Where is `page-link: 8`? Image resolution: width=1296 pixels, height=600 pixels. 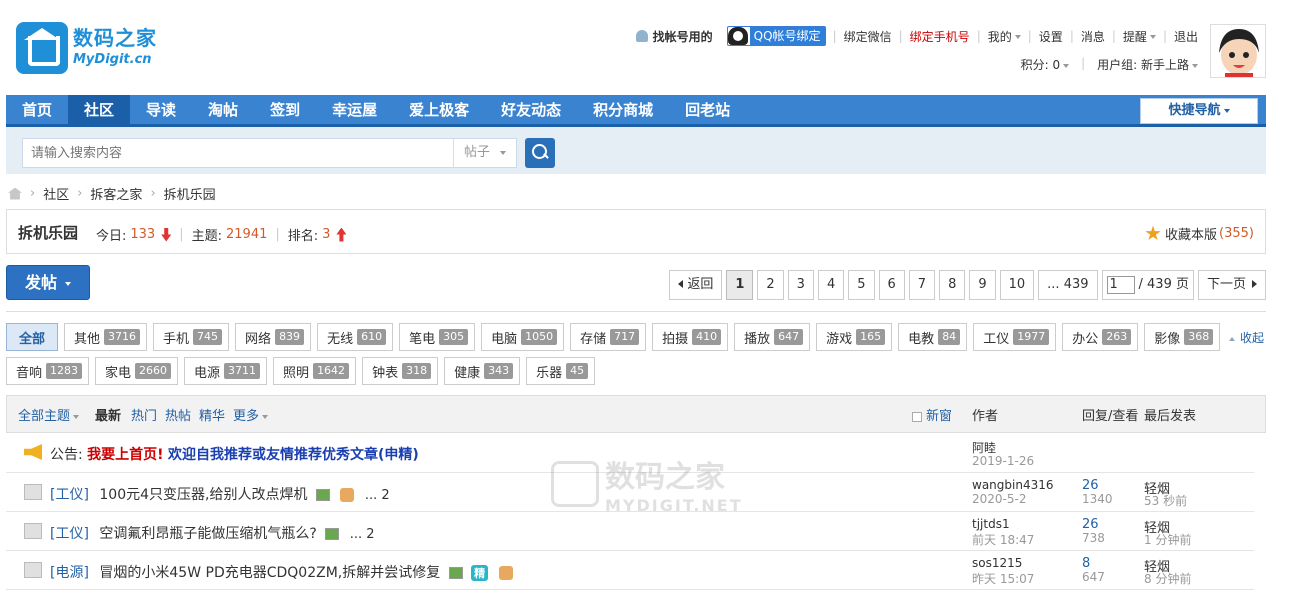 page-link: 8 is located at coordinates (952, 285).